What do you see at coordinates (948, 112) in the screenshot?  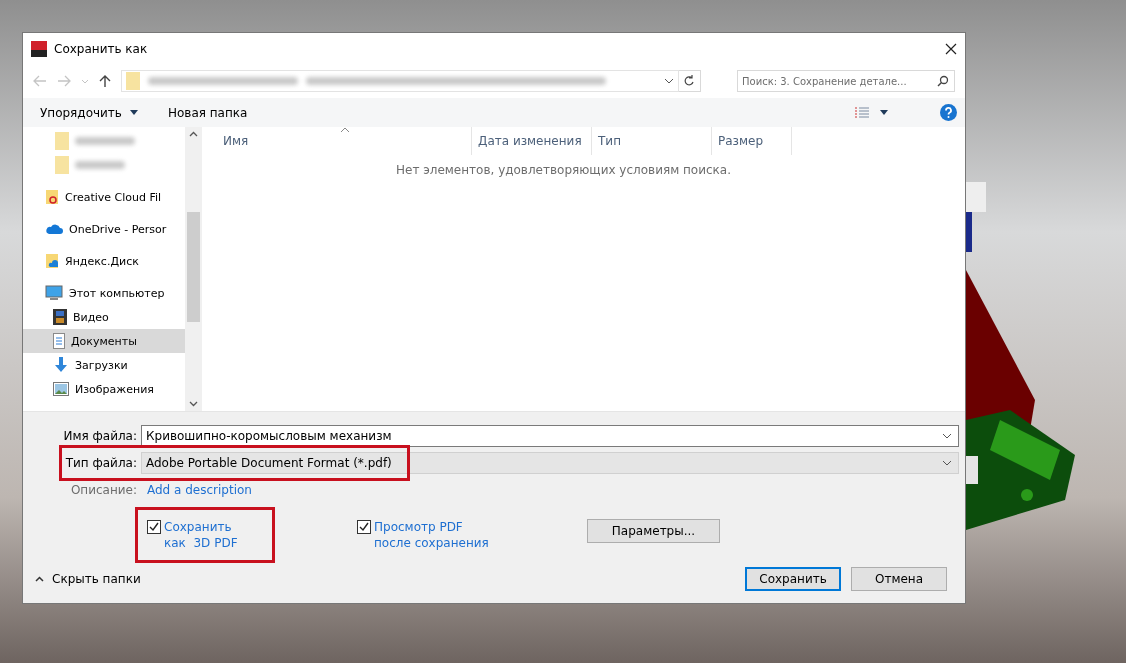 I see `help-button` at bounding box center [948, 112].